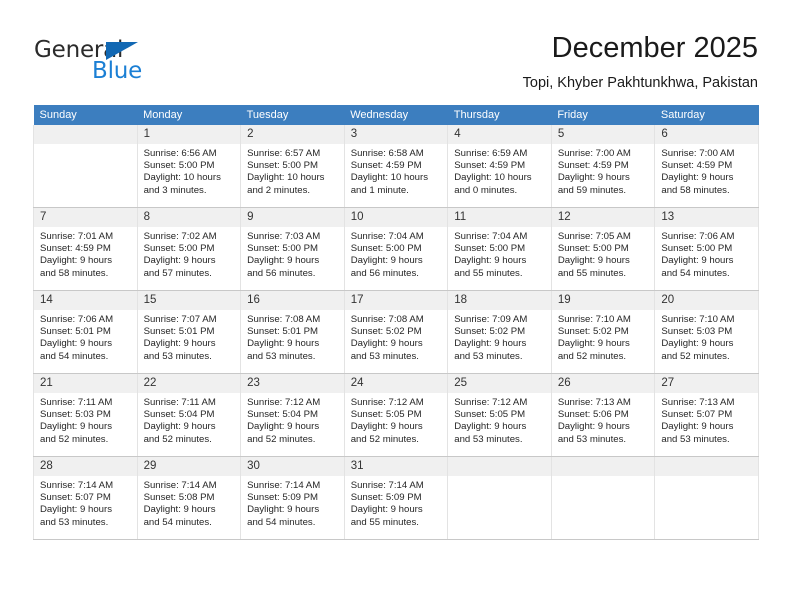 This screenshot has height=612, width=792. Describe the element at coordinates (706, 217) in the screenshot. I see `day-number: 13` at that location.